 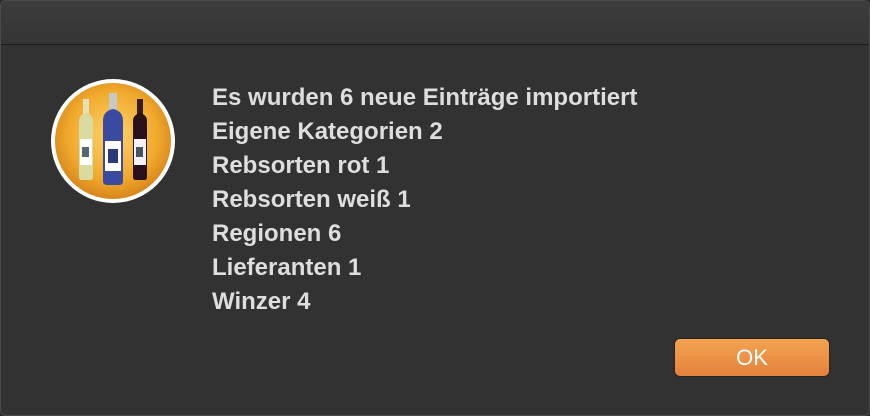 What do you see at coordinates (311, 199) in the screenshot?
I see `count-rebsorten-weiss: Rebsorten weiß 1` at bounding box center [311, 199].